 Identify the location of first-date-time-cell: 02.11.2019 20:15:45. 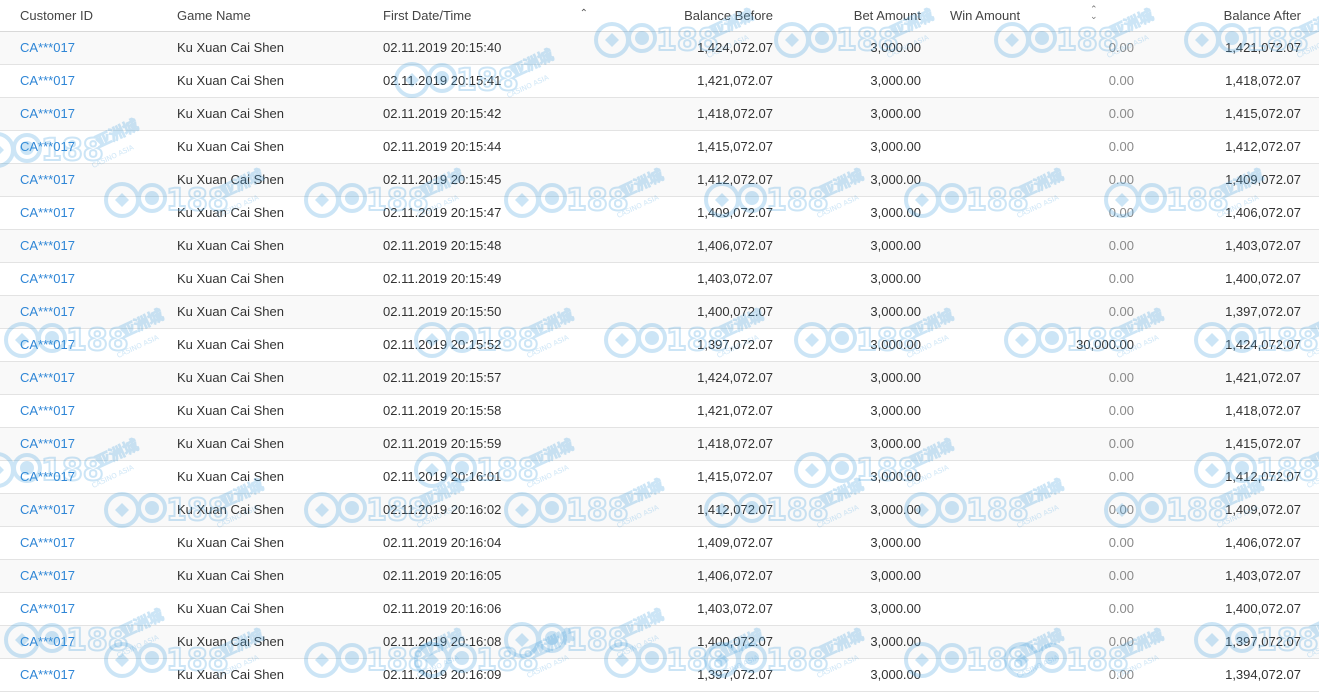
(491, 180).